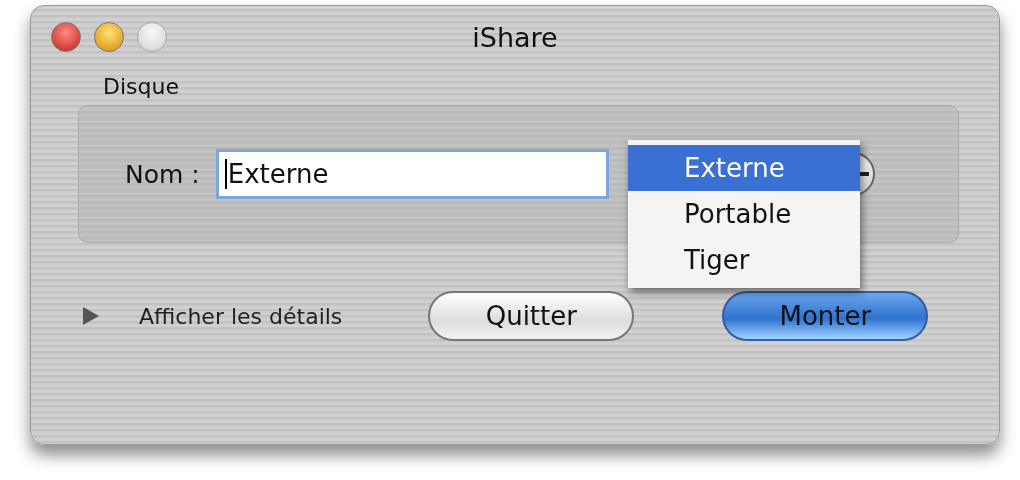  Describe the element at coordinates (91, 316) in the screenshot. I see `disclosure-triangle-icon` at that location.